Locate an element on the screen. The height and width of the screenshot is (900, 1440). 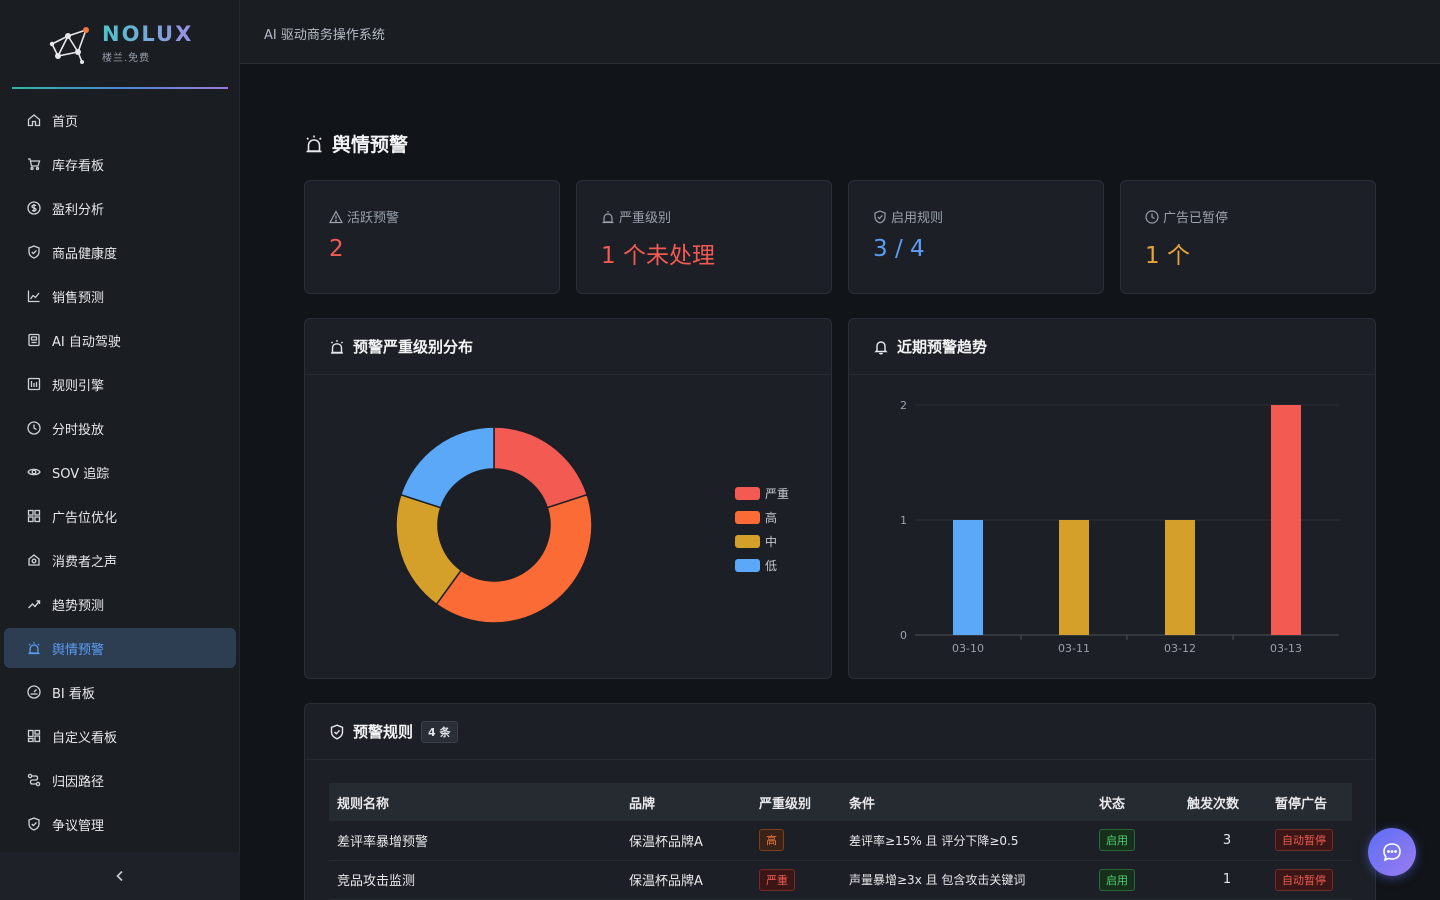
sidebar-item-ad-placement: 广告位优化 is located at coordinates (120, 516).